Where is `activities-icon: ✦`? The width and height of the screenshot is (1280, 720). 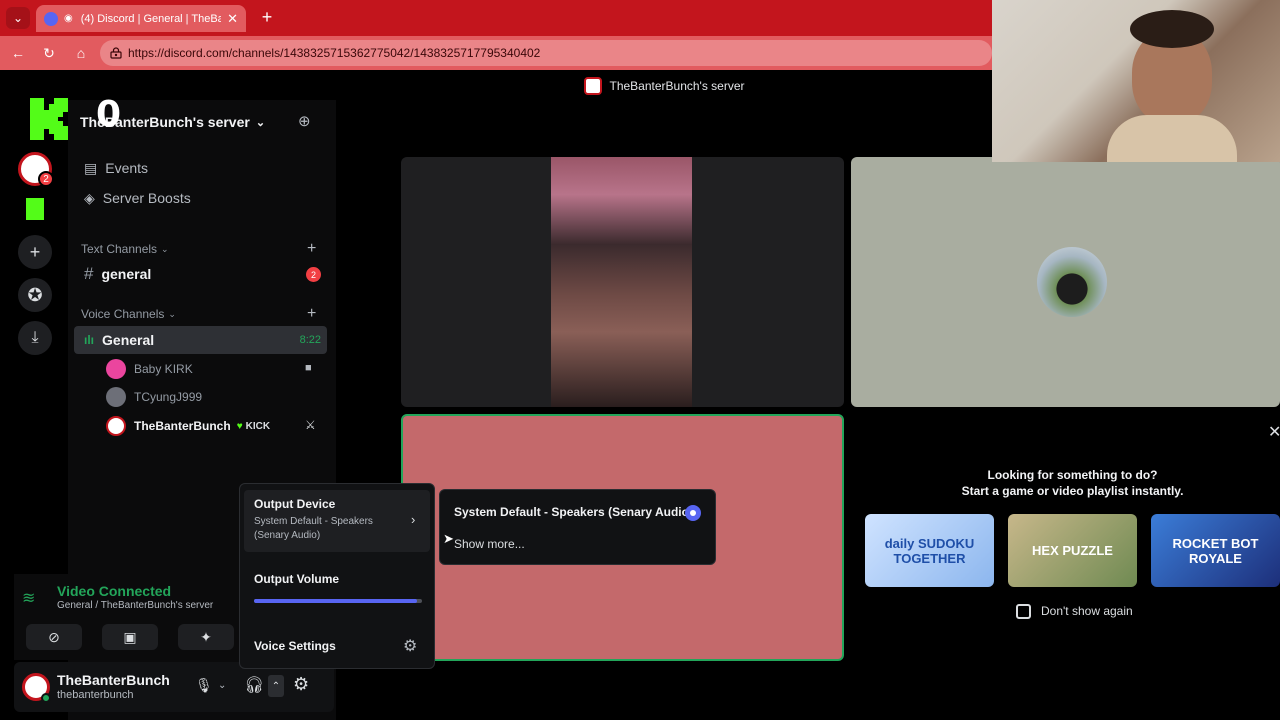 activities-icon: ✦ is located at coordinates (206, 636).